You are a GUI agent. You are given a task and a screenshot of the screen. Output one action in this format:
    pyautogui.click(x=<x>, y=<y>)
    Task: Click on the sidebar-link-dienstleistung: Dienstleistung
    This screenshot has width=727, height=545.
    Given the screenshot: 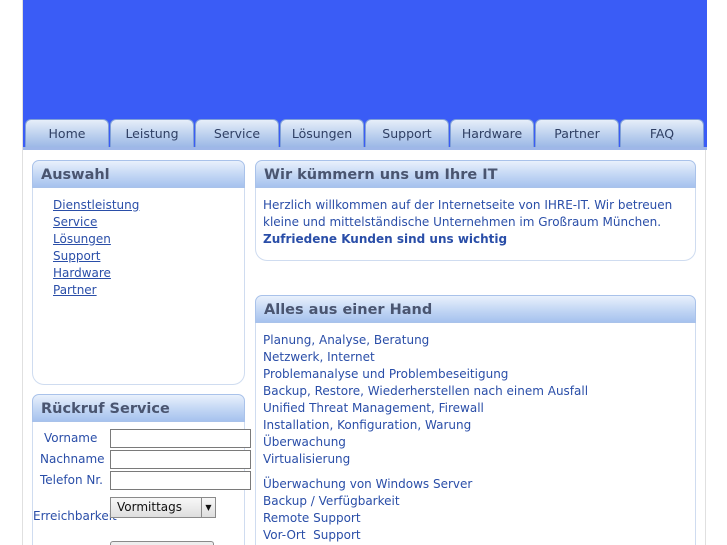 What is the action you would take?
    pyautogui.click(x=96, y=205)
    